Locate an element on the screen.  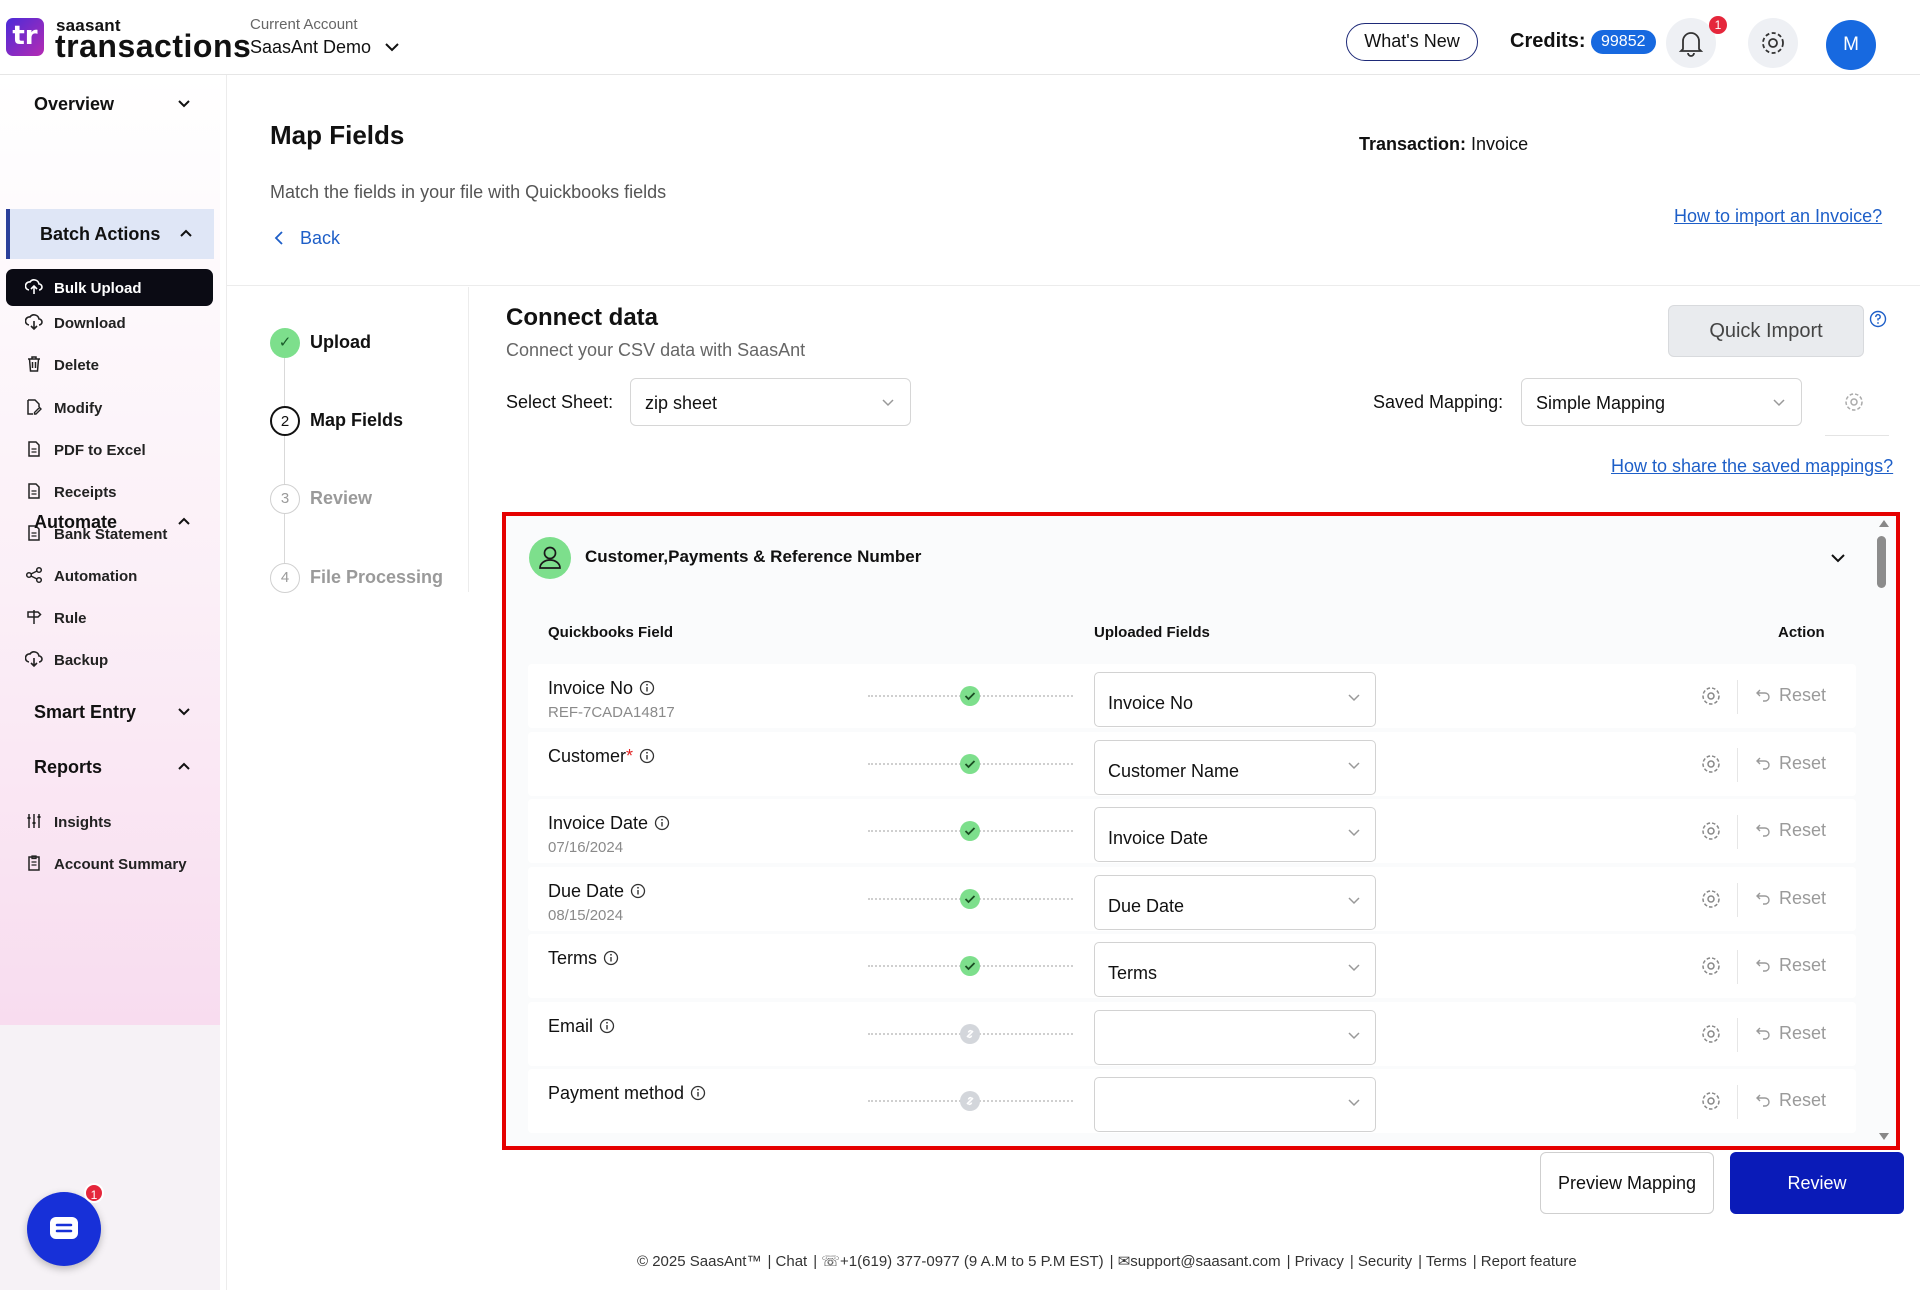
scrollbar-thumb is located at coordinates (1881, 562).